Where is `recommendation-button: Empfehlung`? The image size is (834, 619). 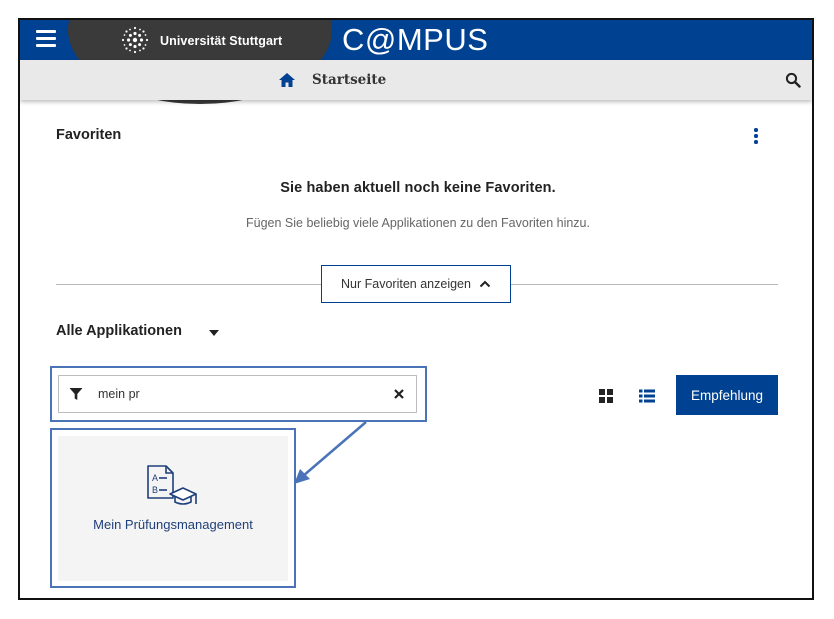 recommendation-button: Empfehlung is located at coordinates (727, 395).